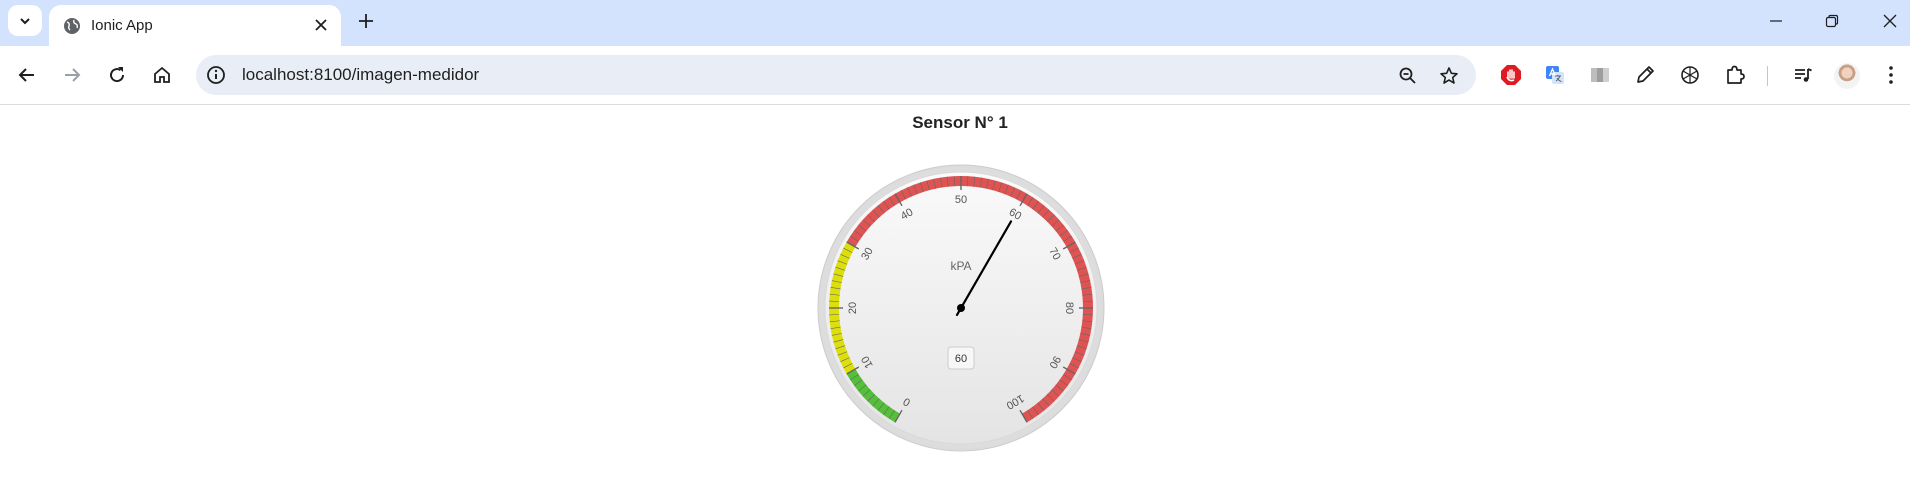 Image resolution: width=1910 pixels, height=487 pixels. I want to click on pen-extension, so click(1645, 75).